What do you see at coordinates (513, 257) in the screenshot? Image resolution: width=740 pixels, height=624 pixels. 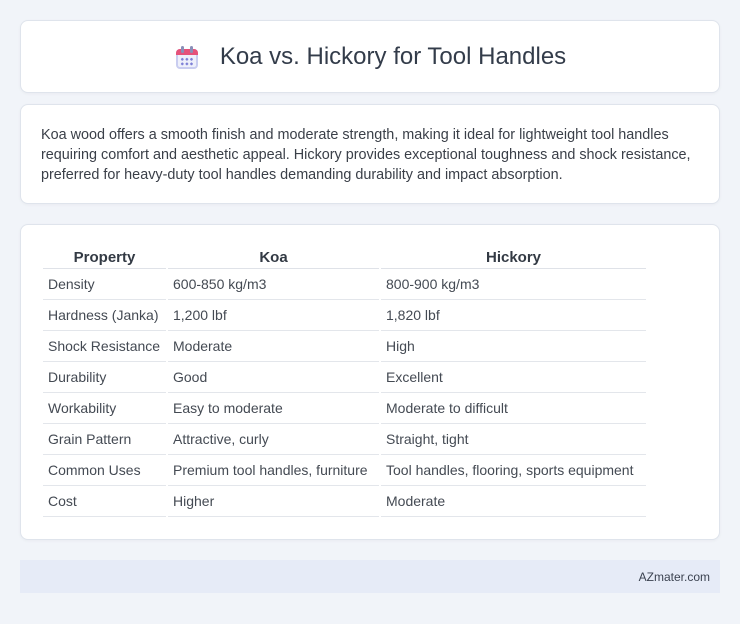 I see `header-hickory: Hickory` at bounding box center [513, 257].